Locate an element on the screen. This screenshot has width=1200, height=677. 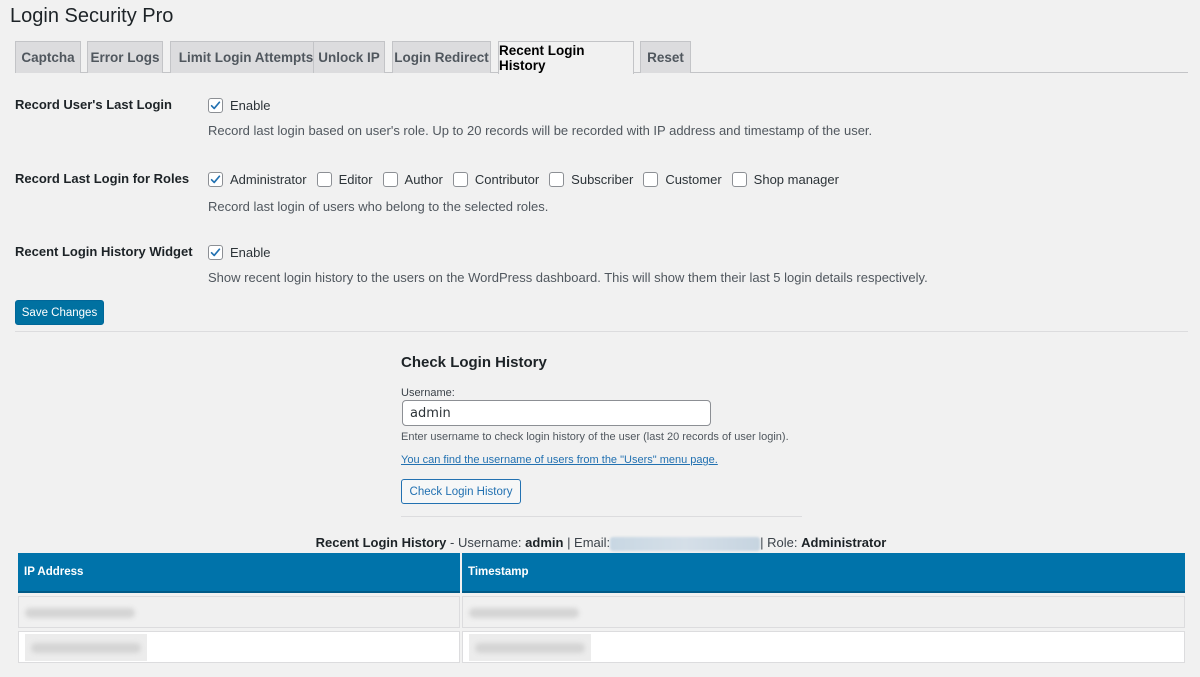
username-input: admin is located at coordinates (556, 413).